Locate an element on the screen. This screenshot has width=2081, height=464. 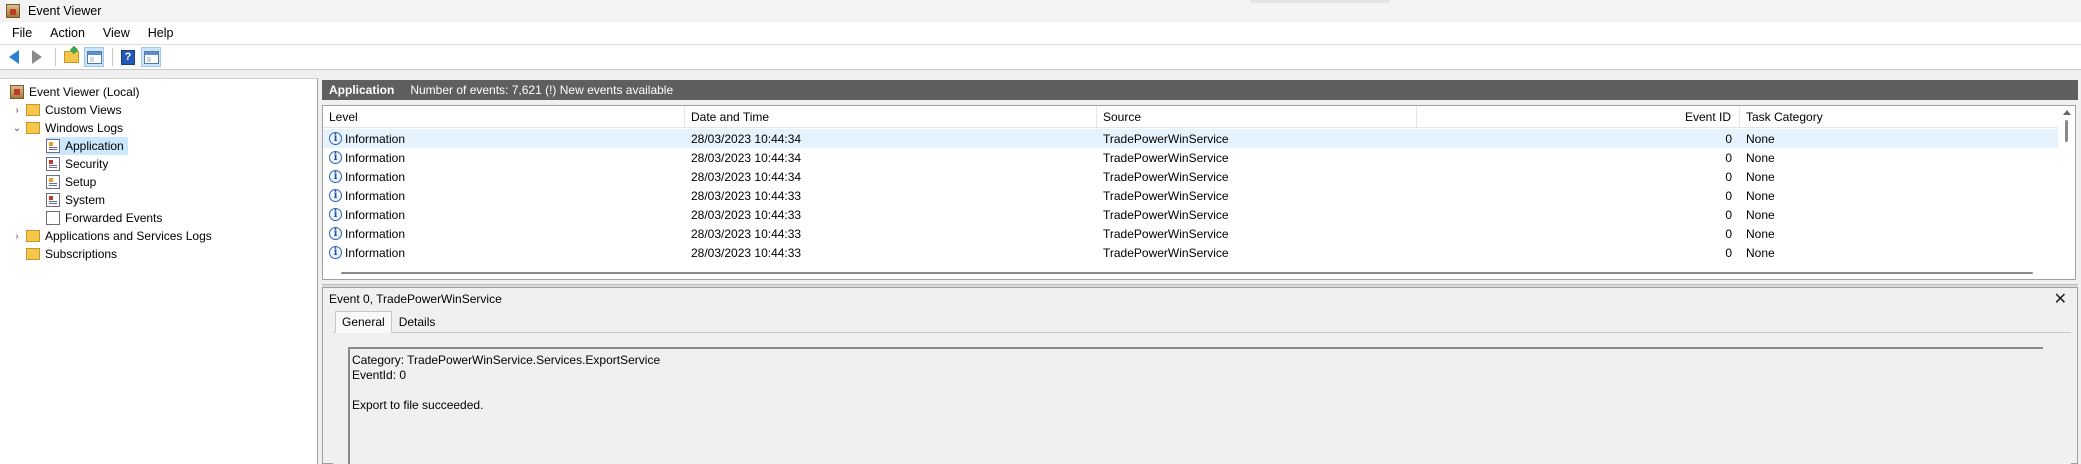
tree-item-label: Windows Logs is located at coordinates (84, 128).